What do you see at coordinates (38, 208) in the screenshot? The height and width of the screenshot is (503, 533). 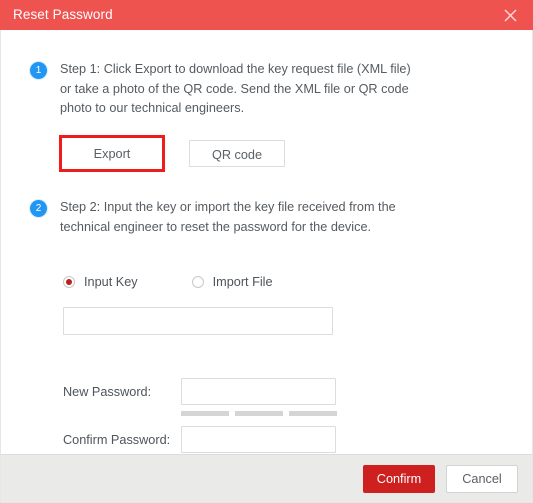 I see `step-2-badge: 2` at bounding box center [38, 208].